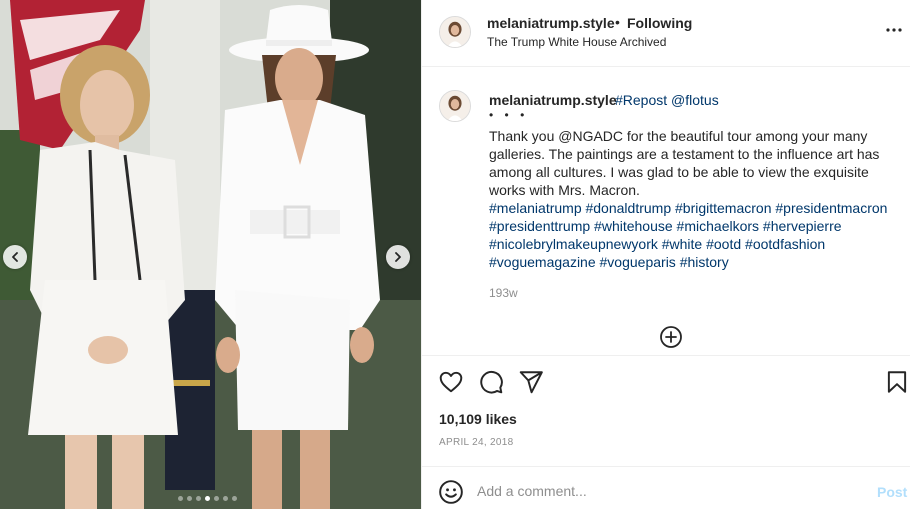 The image size is (910, 509). I want to click on paper-plane-icon, so click(531, 382).